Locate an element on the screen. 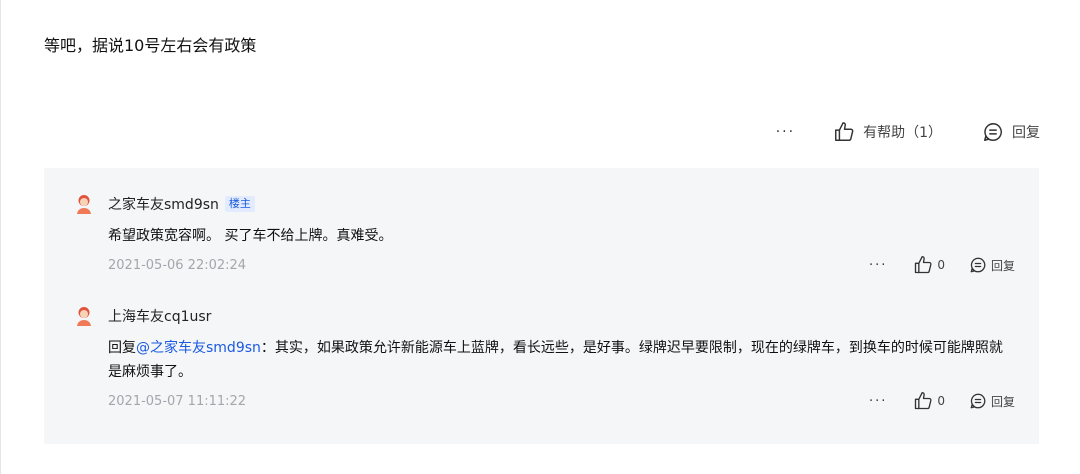 The image size is (1080, 474). reply-text: 希望政策宽容啊。 买了车不给上牌。真难受。 is located at coordinates (250, 236).